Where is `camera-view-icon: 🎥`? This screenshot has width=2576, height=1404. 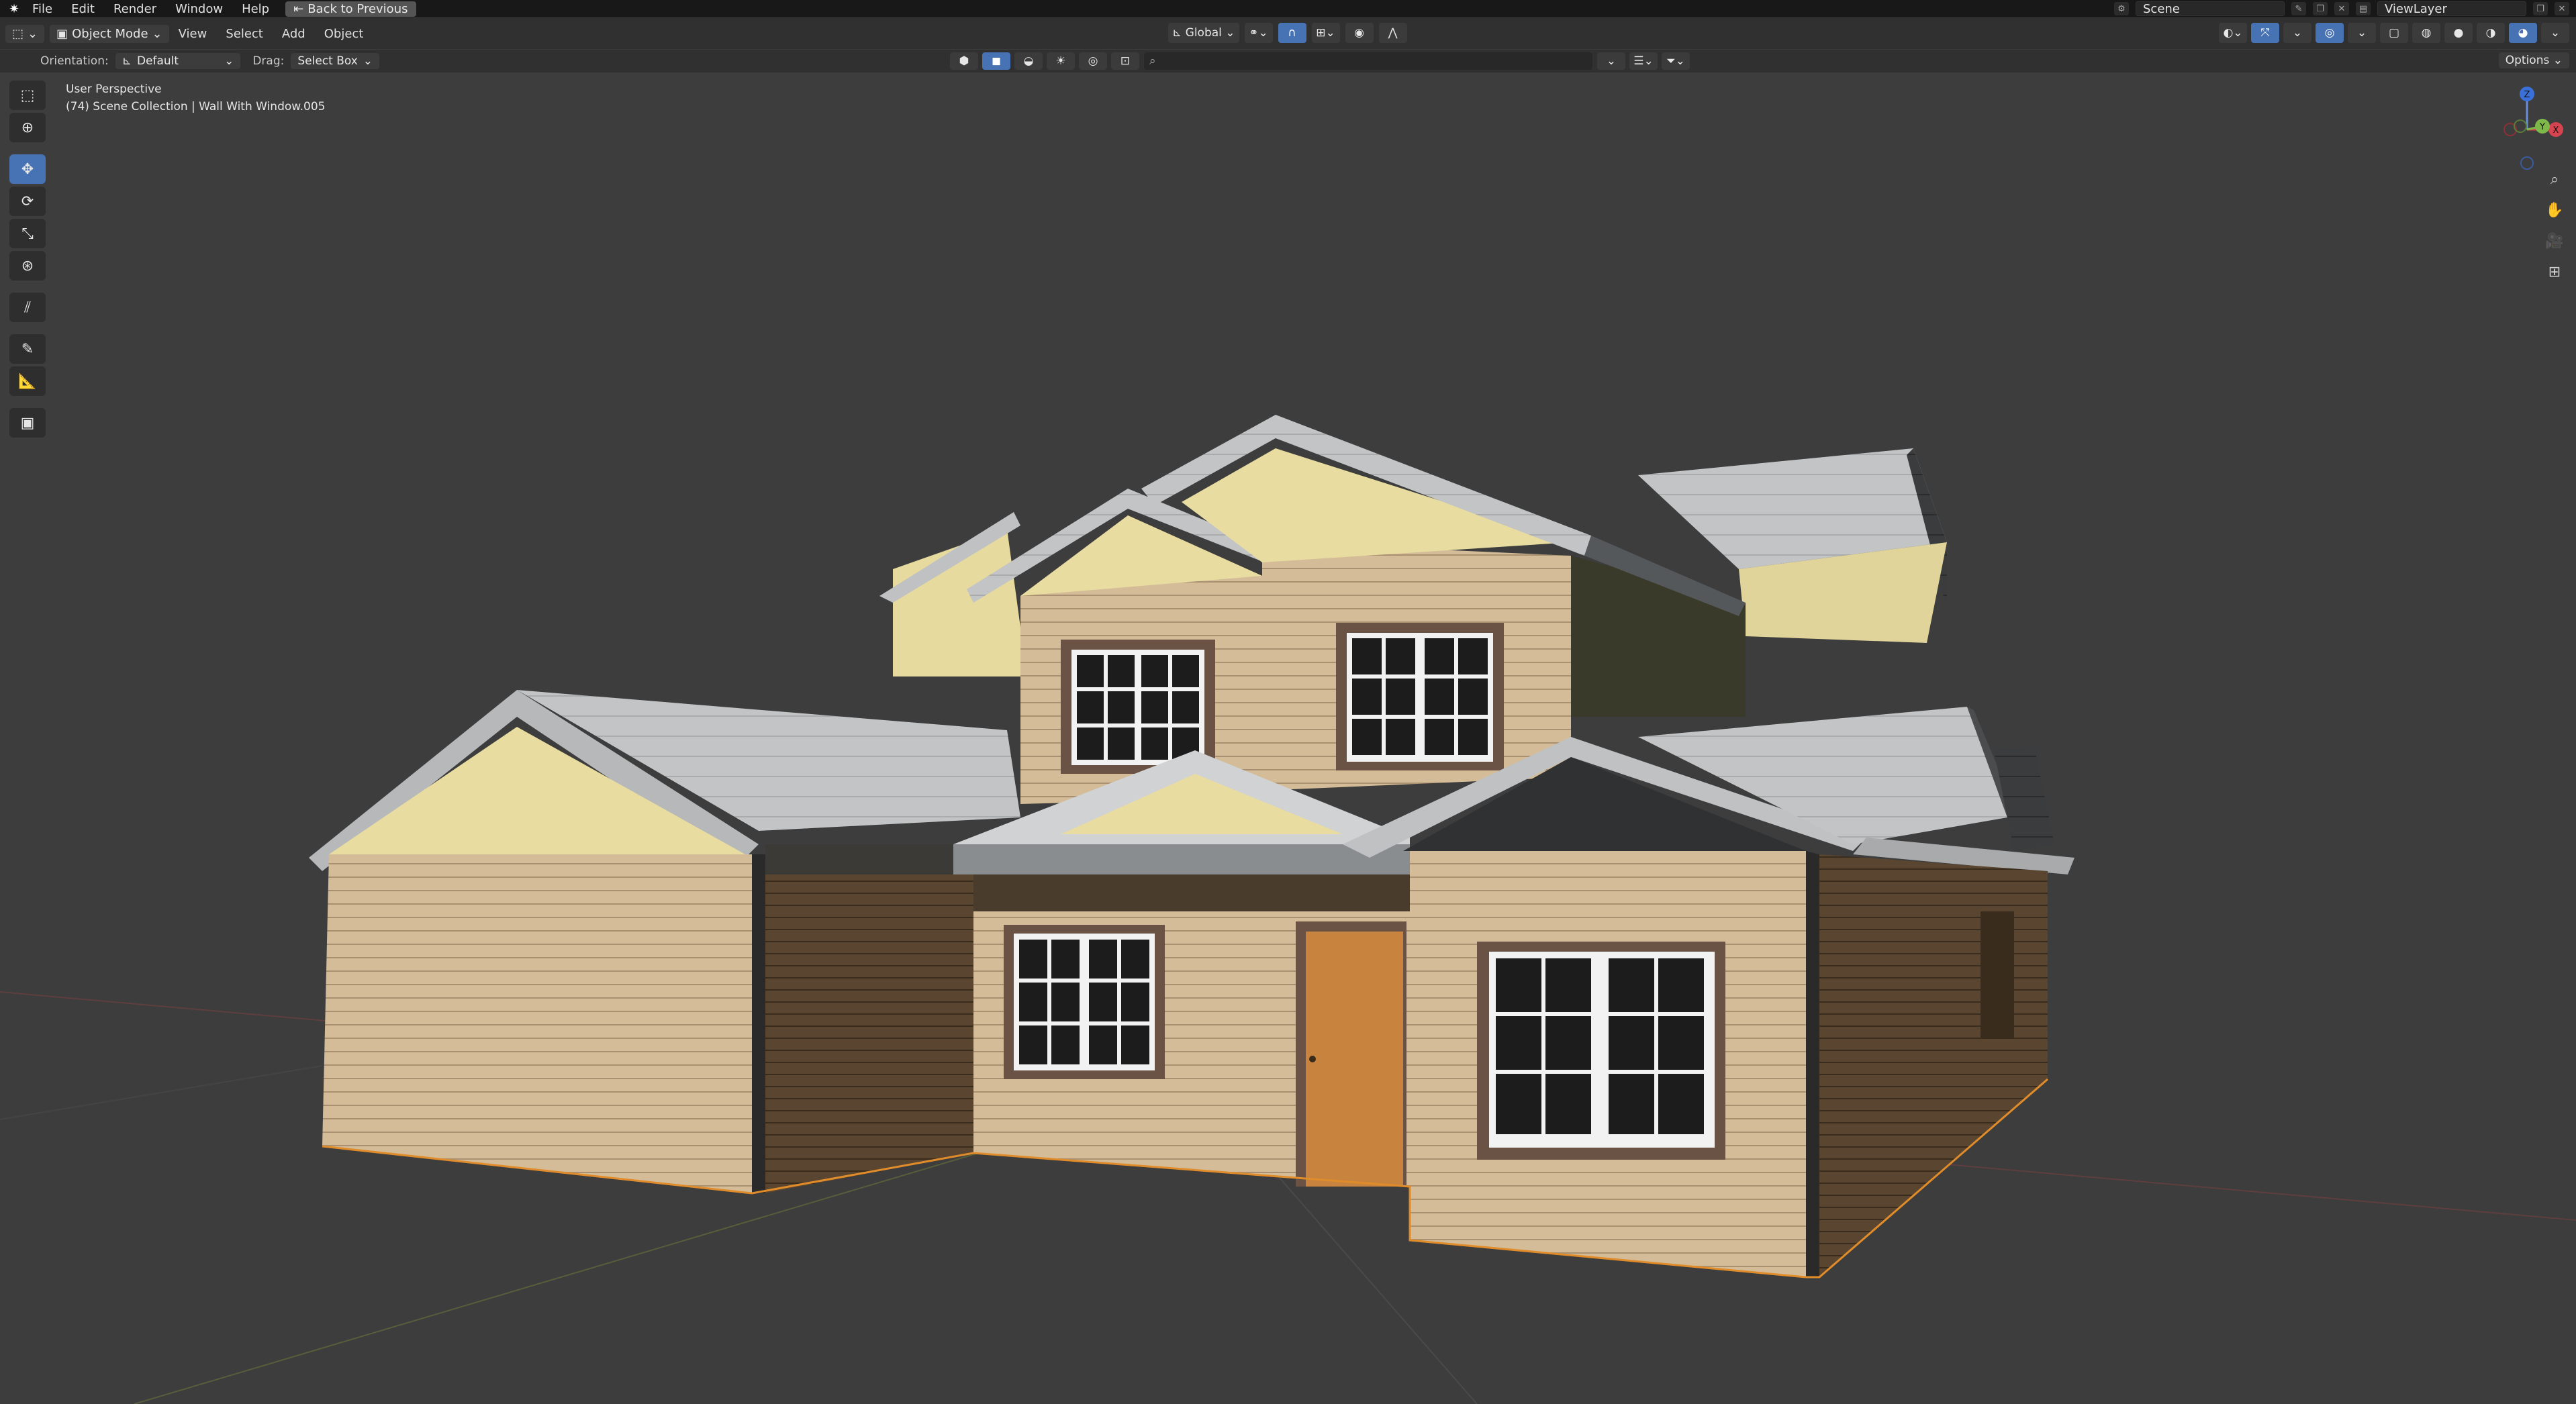 camera-view-icon: 🎥 is located at coordinates (2554, 241).